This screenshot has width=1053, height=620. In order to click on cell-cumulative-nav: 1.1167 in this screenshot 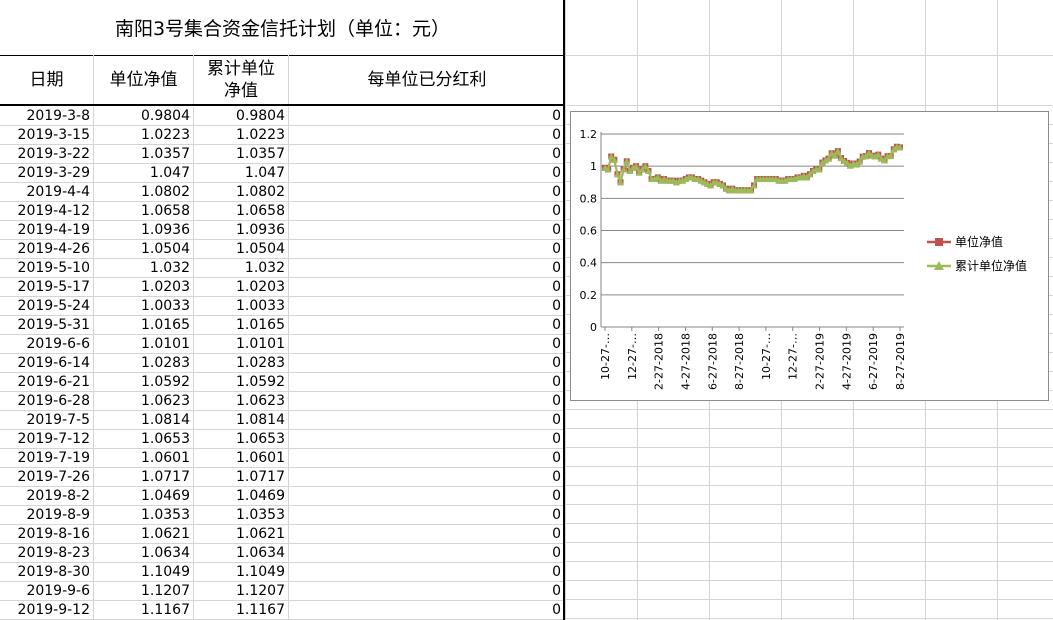, I will do `click(241, 610)`.